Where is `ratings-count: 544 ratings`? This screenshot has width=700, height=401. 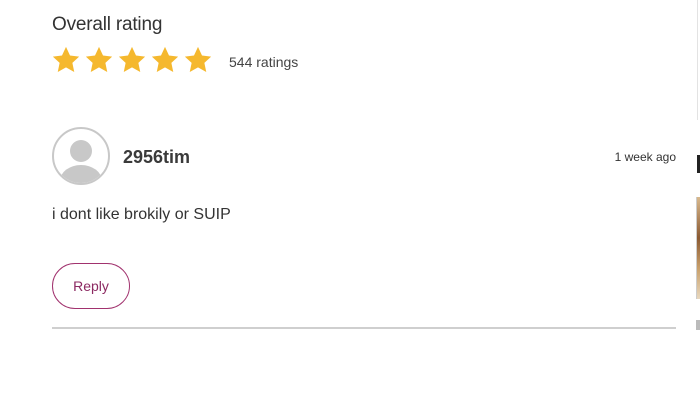
ratings-count: 544 ratings is located at coordinates (264, 62).